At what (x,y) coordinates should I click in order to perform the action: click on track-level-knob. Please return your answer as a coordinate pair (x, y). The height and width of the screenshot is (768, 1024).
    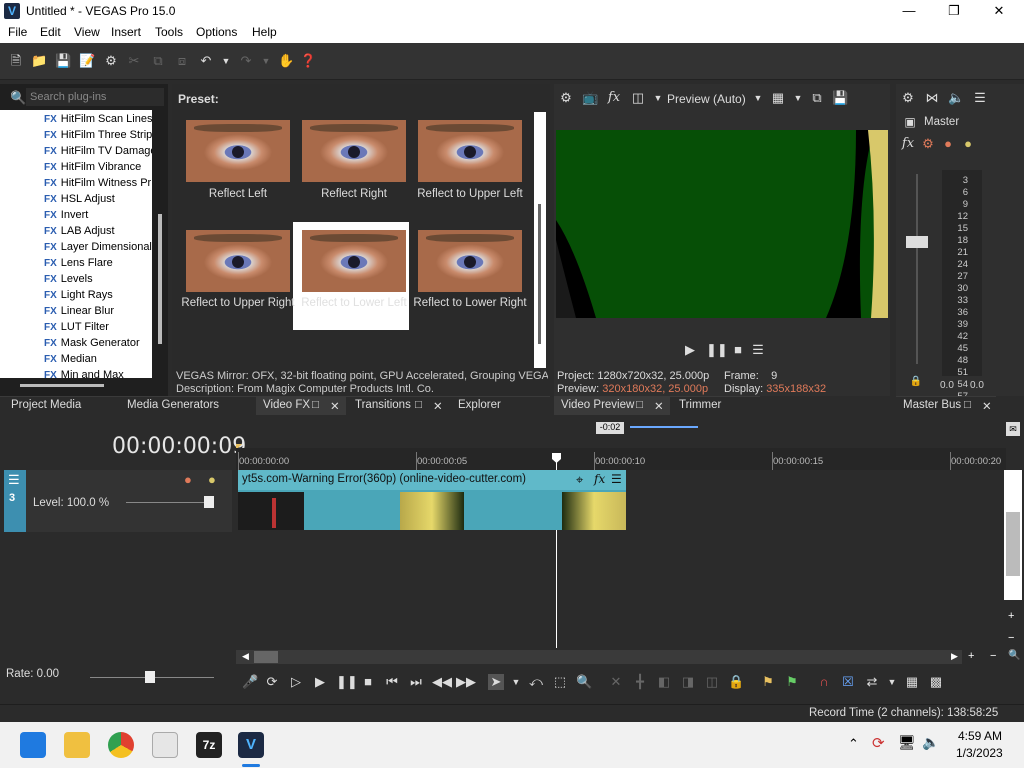
    Looking at the image, I should click on (209, 502).